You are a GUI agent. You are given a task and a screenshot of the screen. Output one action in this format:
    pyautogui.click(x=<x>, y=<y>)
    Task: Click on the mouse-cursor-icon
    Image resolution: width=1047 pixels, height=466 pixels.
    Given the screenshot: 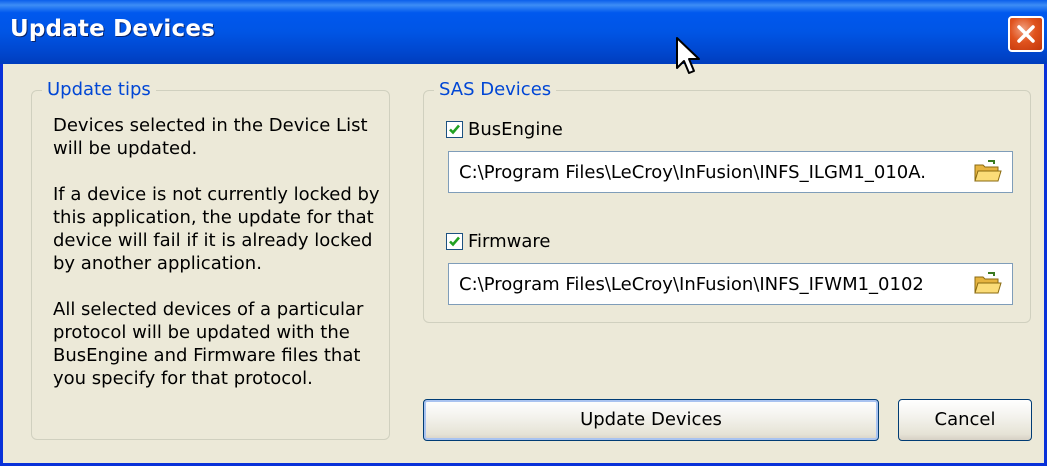 What is the action you would take?
    pyautogui.click(x=688, y=55)
    